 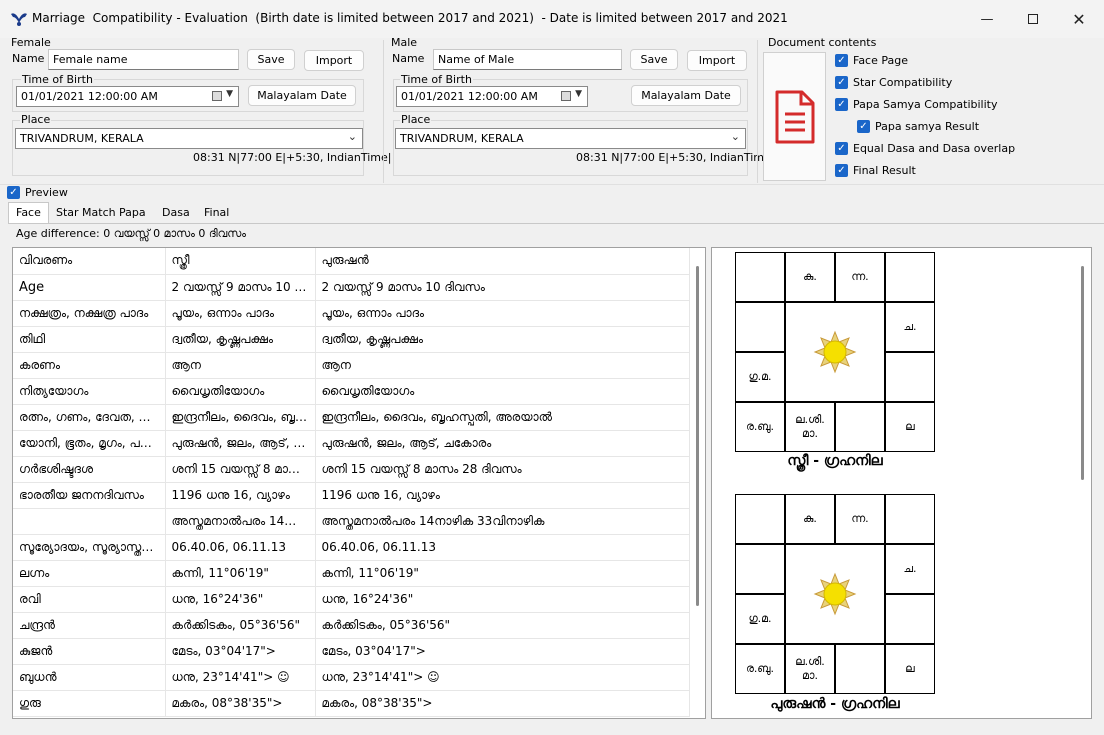 What do you see at coordinates (351, 261) in the screenshot?
I see `table-header-row: വിവരണം സ്ത്രീ പുരുഷൻ` at bounding box center [351, 261].